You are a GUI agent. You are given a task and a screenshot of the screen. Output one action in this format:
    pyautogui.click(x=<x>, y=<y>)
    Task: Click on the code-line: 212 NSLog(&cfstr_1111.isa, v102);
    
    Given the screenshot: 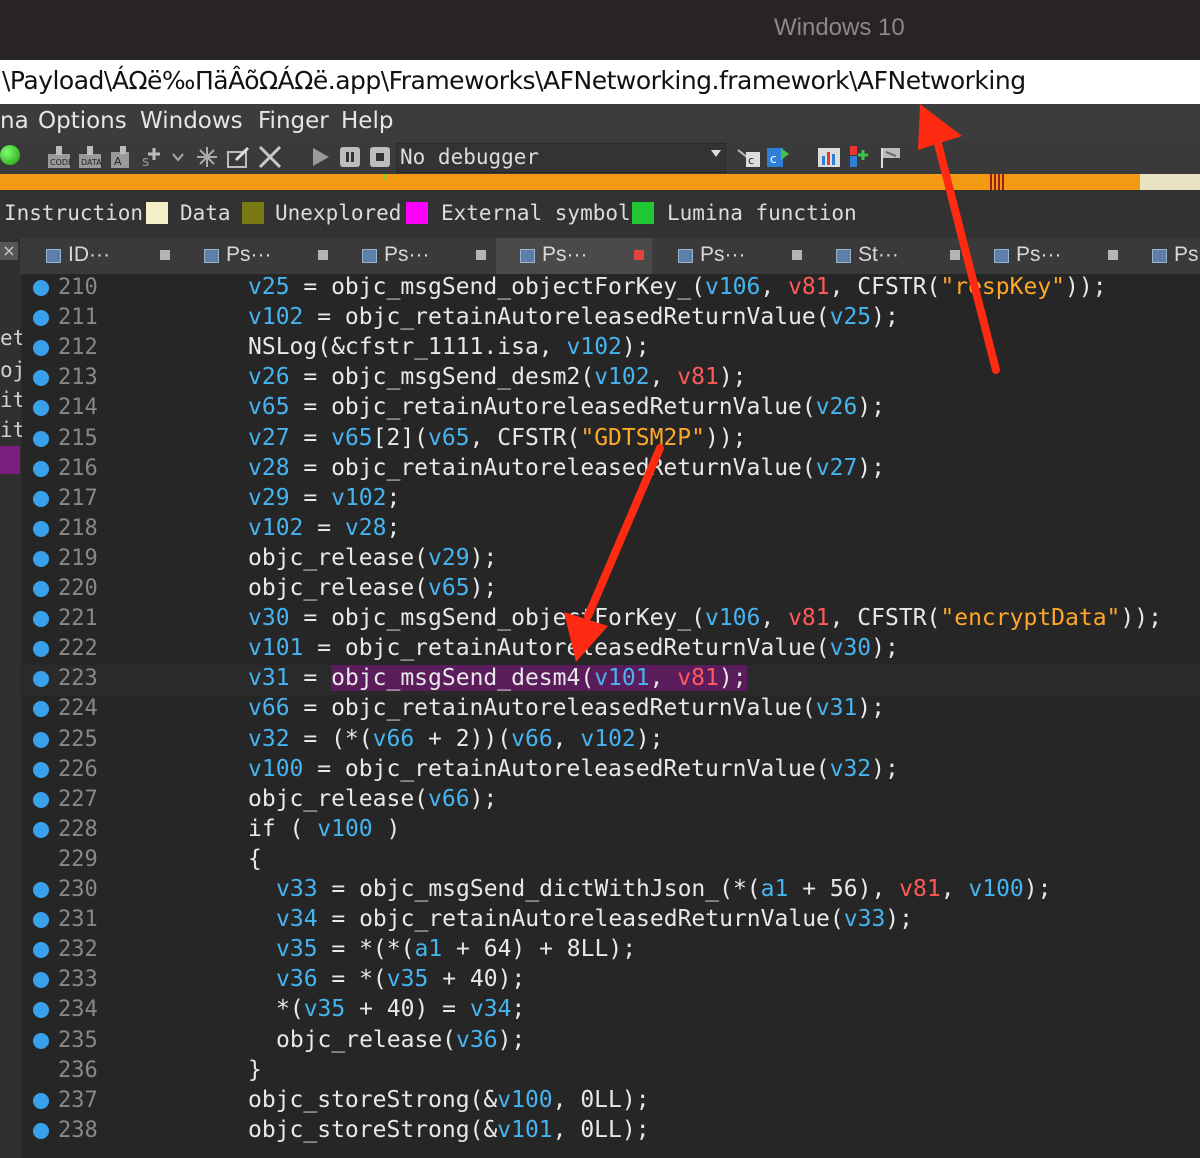 What is the action you would take?
    pyautogui.click(x=611, y=349)
    